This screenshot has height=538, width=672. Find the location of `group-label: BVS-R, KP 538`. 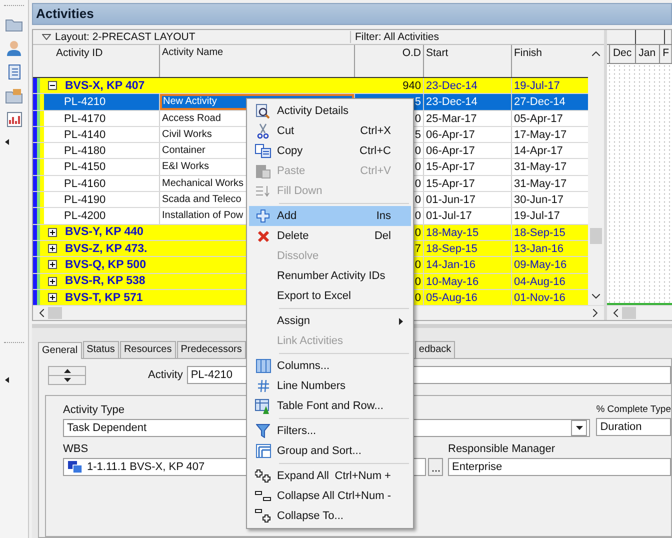

group-label: BVS-R, KP 538 is located at coordinates (105, 281).